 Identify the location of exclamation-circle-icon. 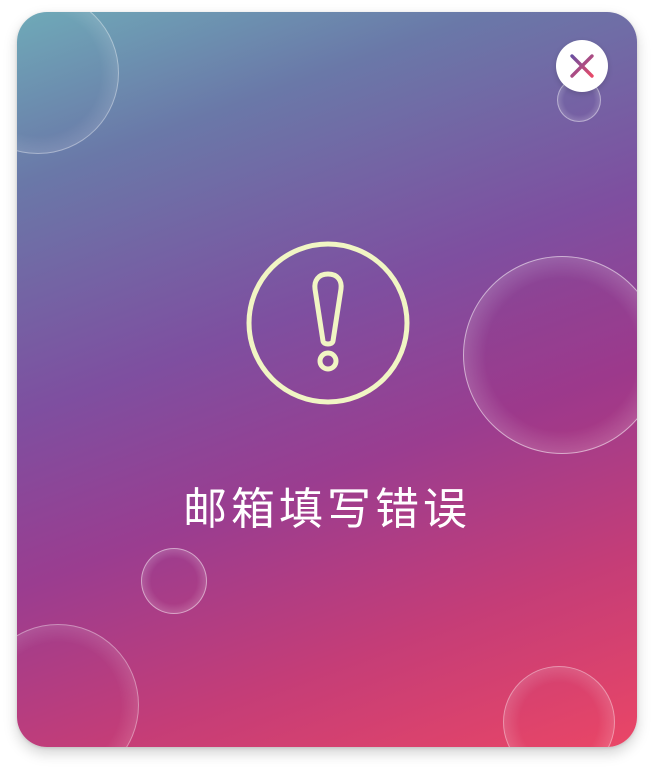
(328, 323).